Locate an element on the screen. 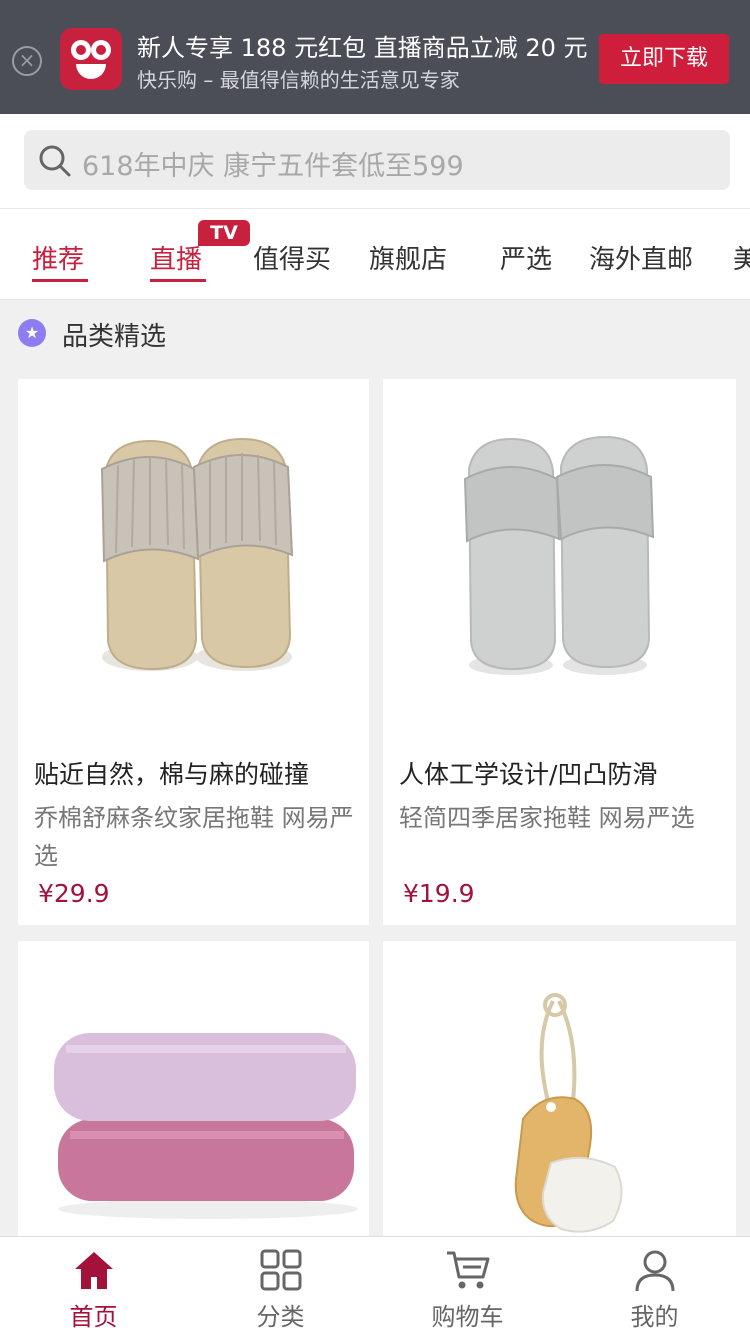 The image size is (750, 1338). search-input: 618年中庆 康宁五件套低至599 is located at coordinates (377, 160).